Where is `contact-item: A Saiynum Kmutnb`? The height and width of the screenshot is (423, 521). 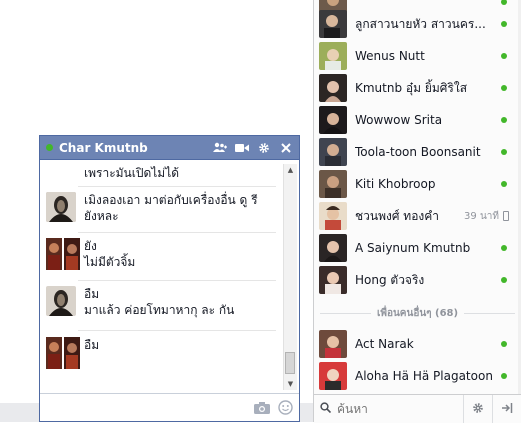 contact-item: A Saiynum Kmutnb is located at coordinates (417, 248).